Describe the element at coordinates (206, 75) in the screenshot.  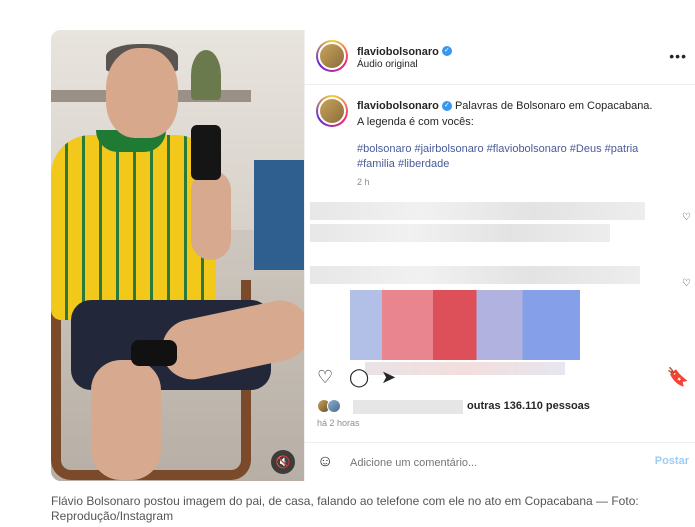
I see `plant` at that location.